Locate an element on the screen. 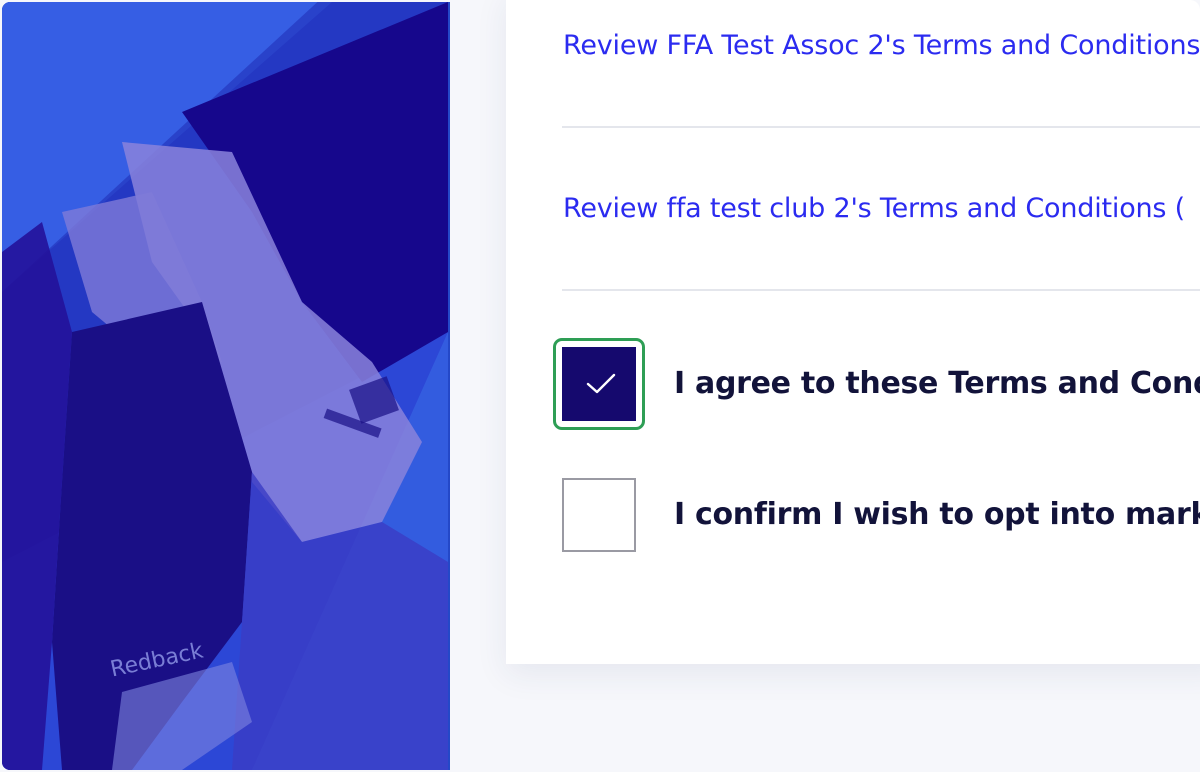 The image size is (1200, 772). agree-terms-checkbox is located at coordinates (599, 384).